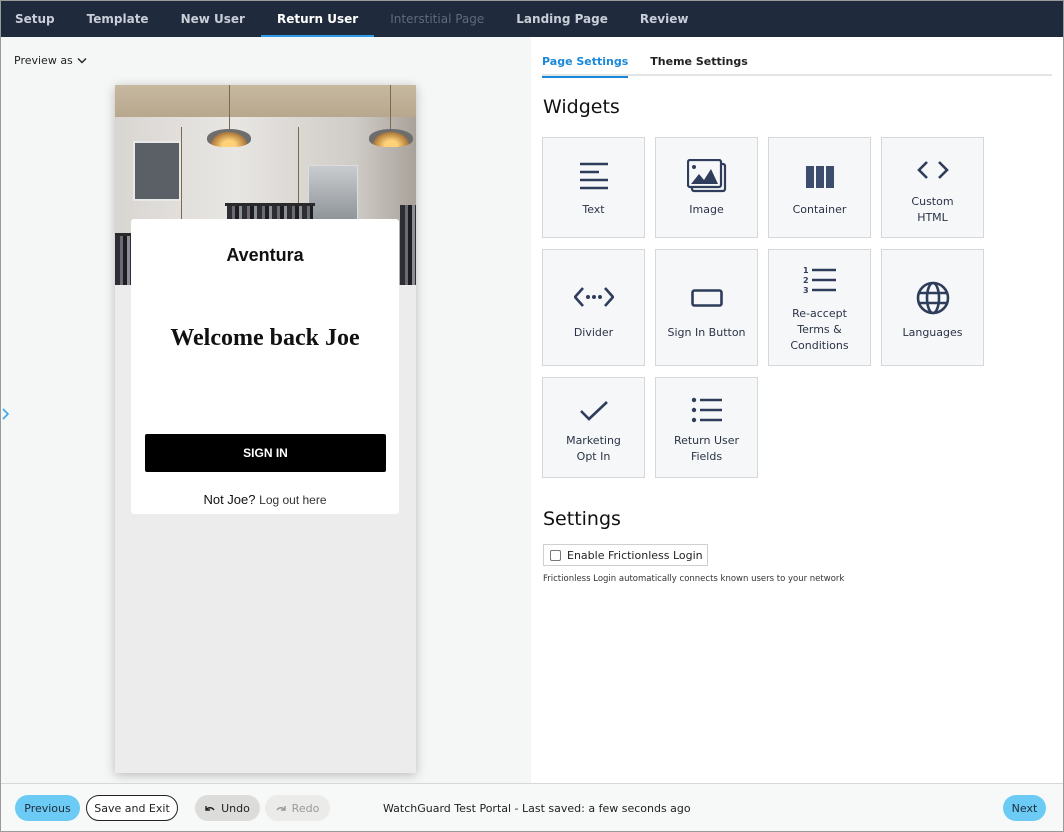 The width and height of the screenshot is (1064, 832). I want to click on widget-label: Divider, so click(593, 332).